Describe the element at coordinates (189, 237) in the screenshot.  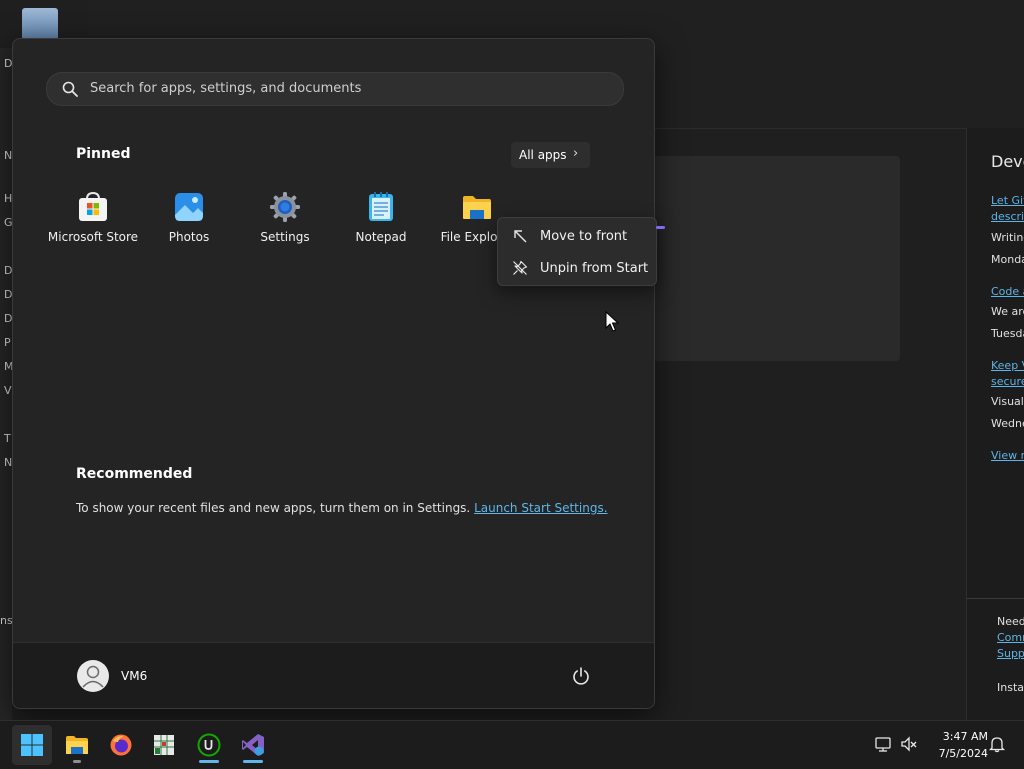
I see `pinned-app-label: Photos` at that location.